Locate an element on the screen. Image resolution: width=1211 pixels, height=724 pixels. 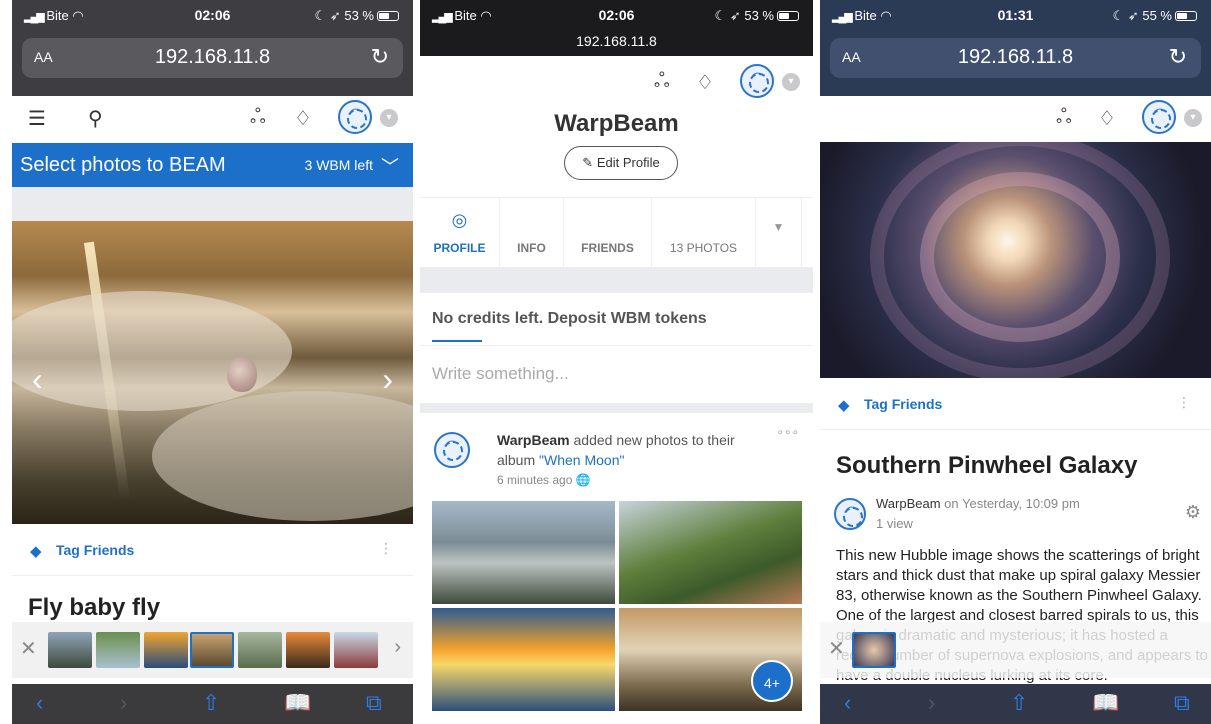
post-author: WarpBeam is located at coordinates (533, 440).